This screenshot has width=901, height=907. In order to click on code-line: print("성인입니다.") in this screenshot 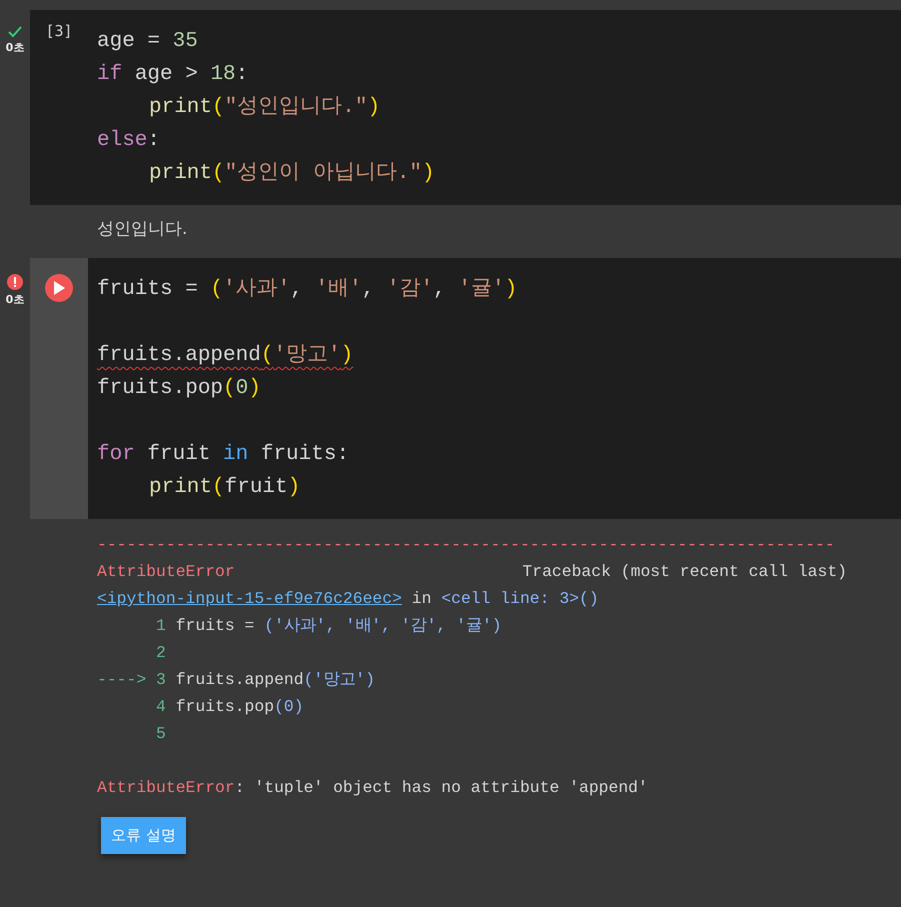, I will do `click(264, 108)`.